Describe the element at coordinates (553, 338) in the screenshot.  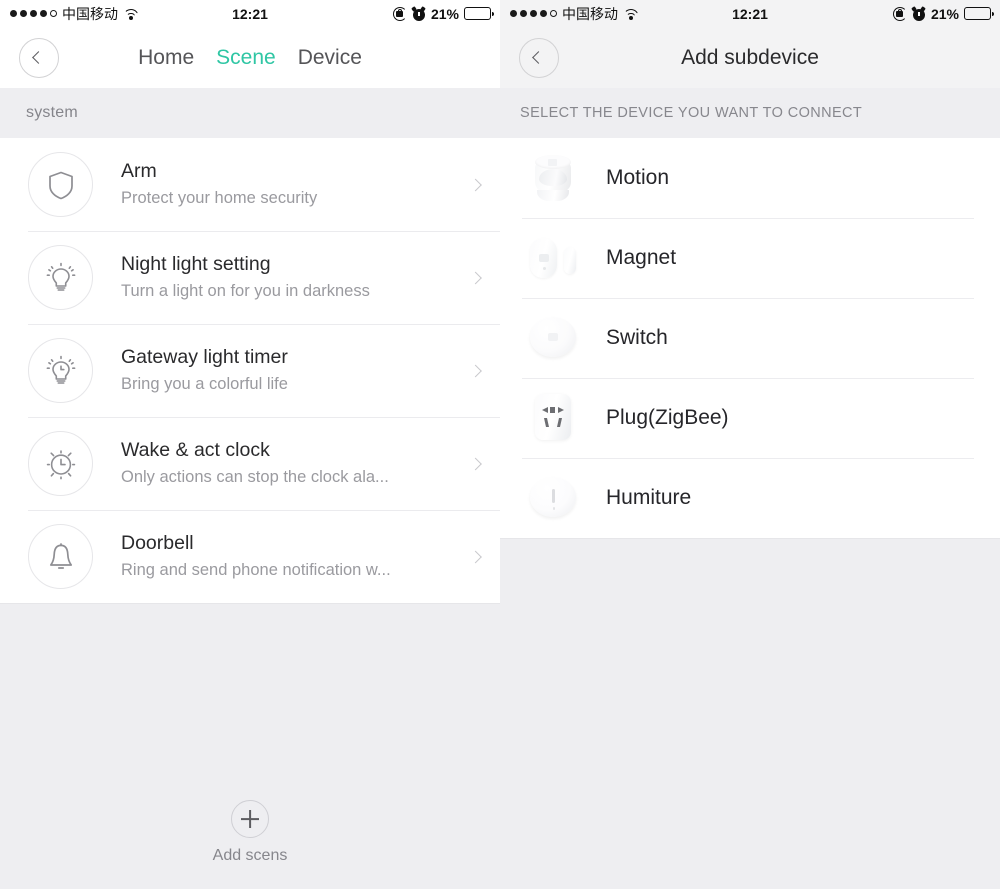
I see `switch-button-photo` at that location.